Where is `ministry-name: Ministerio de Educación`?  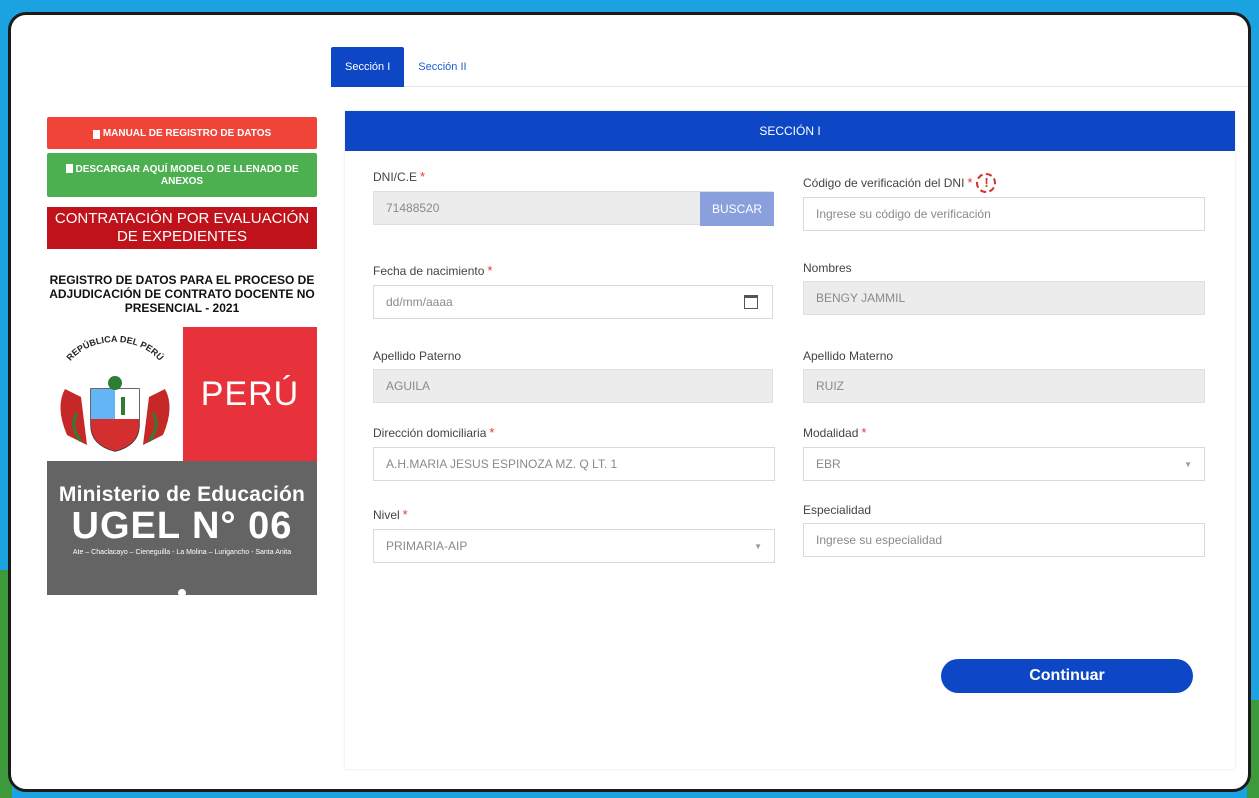
ministry-name: Ministerio de Educación is located at coordinates (182, 494).